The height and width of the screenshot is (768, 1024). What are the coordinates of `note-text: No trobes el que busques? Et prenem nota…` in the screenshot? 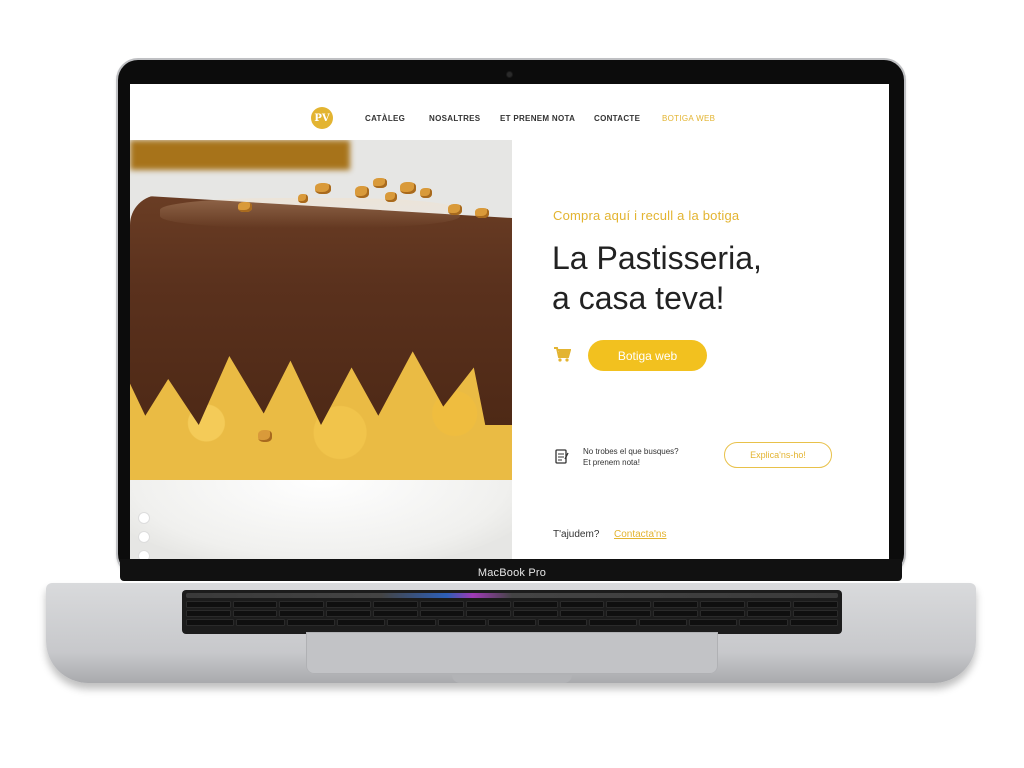 It's located at (631, 457).